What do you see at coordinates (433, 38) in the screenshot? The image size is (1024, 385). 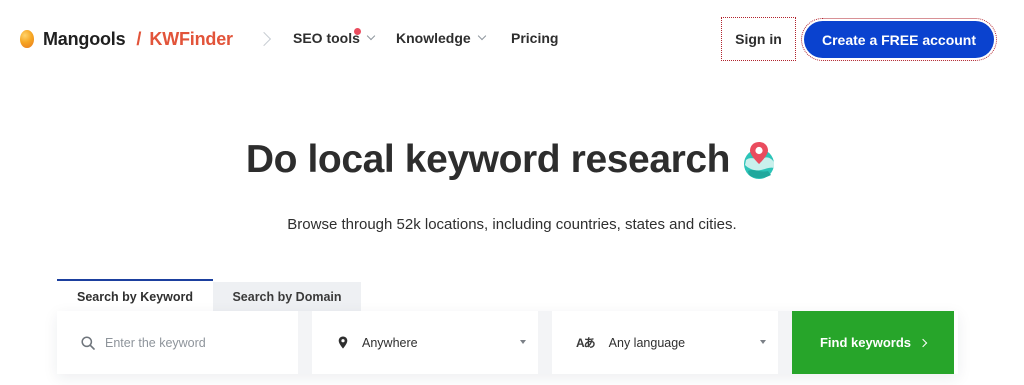 I see `nav-item-label: Knowledge` at bounding box center [433, 38].